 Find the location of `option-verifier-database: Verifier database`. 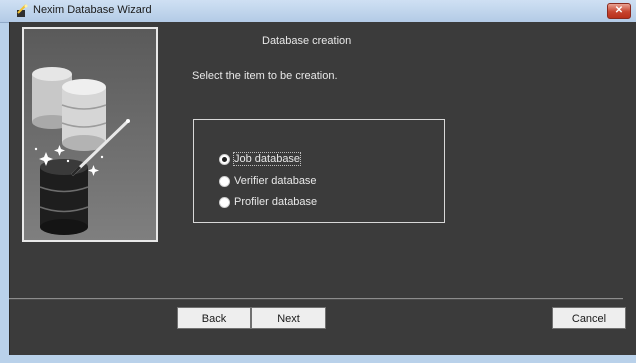

option-verifier-database: Verifier database is located at coordinates (268, 181).